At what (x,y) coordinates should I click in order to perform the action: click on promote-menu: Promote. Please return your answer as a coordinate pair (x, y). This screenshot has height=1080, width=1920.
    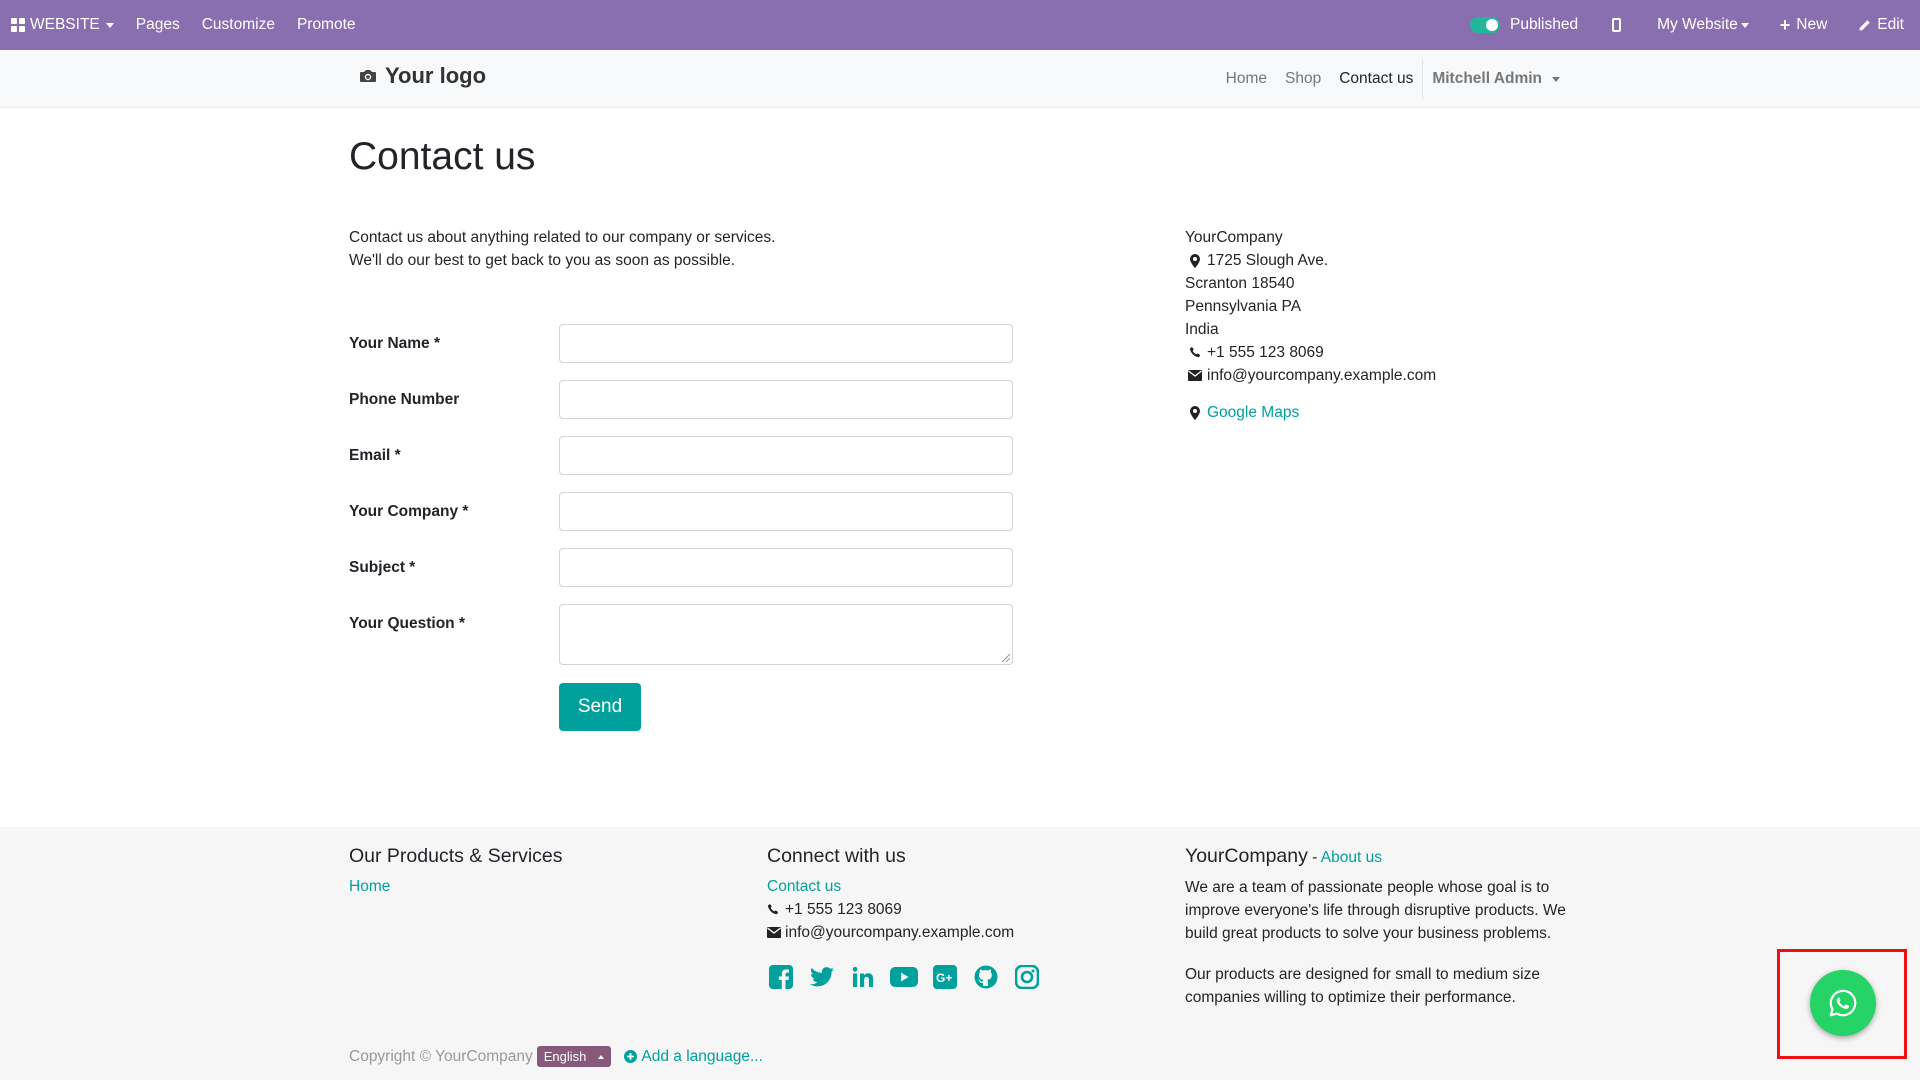
    Looking at the image, I should click on (326, 25).